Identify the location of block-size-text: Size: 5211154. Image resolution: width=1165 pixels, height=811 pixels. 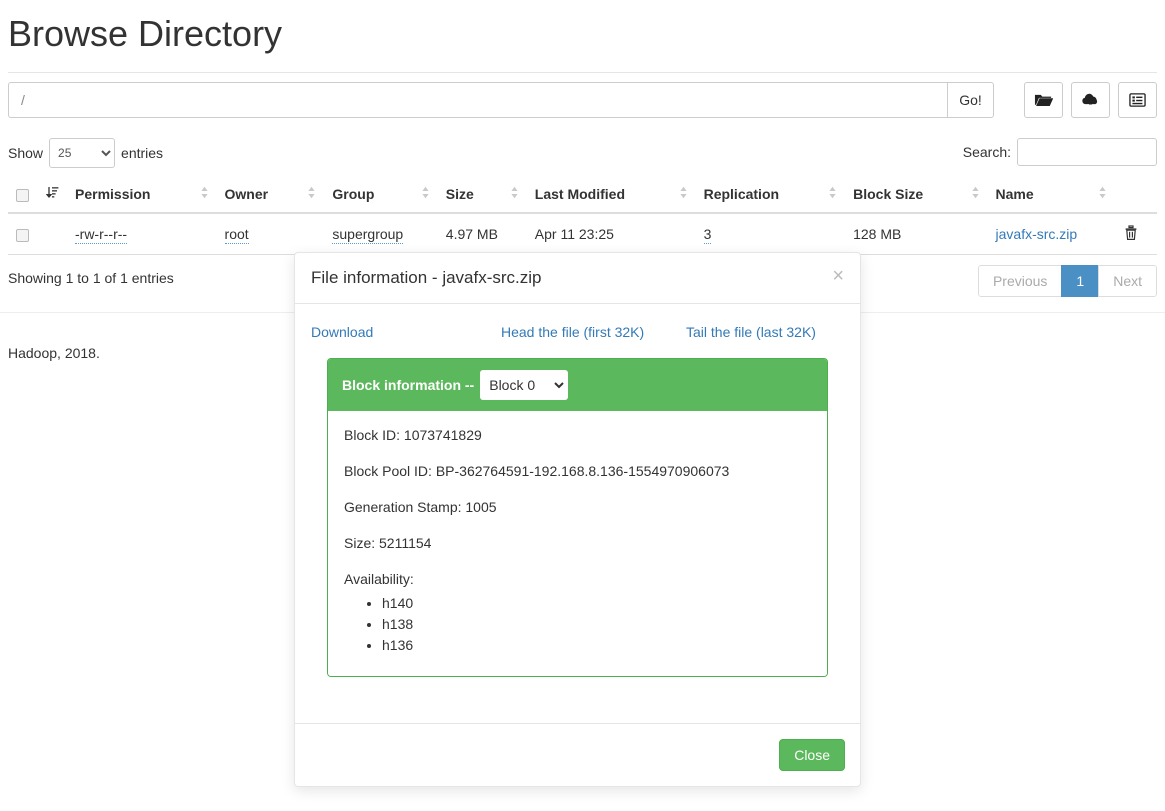
(388, 543).